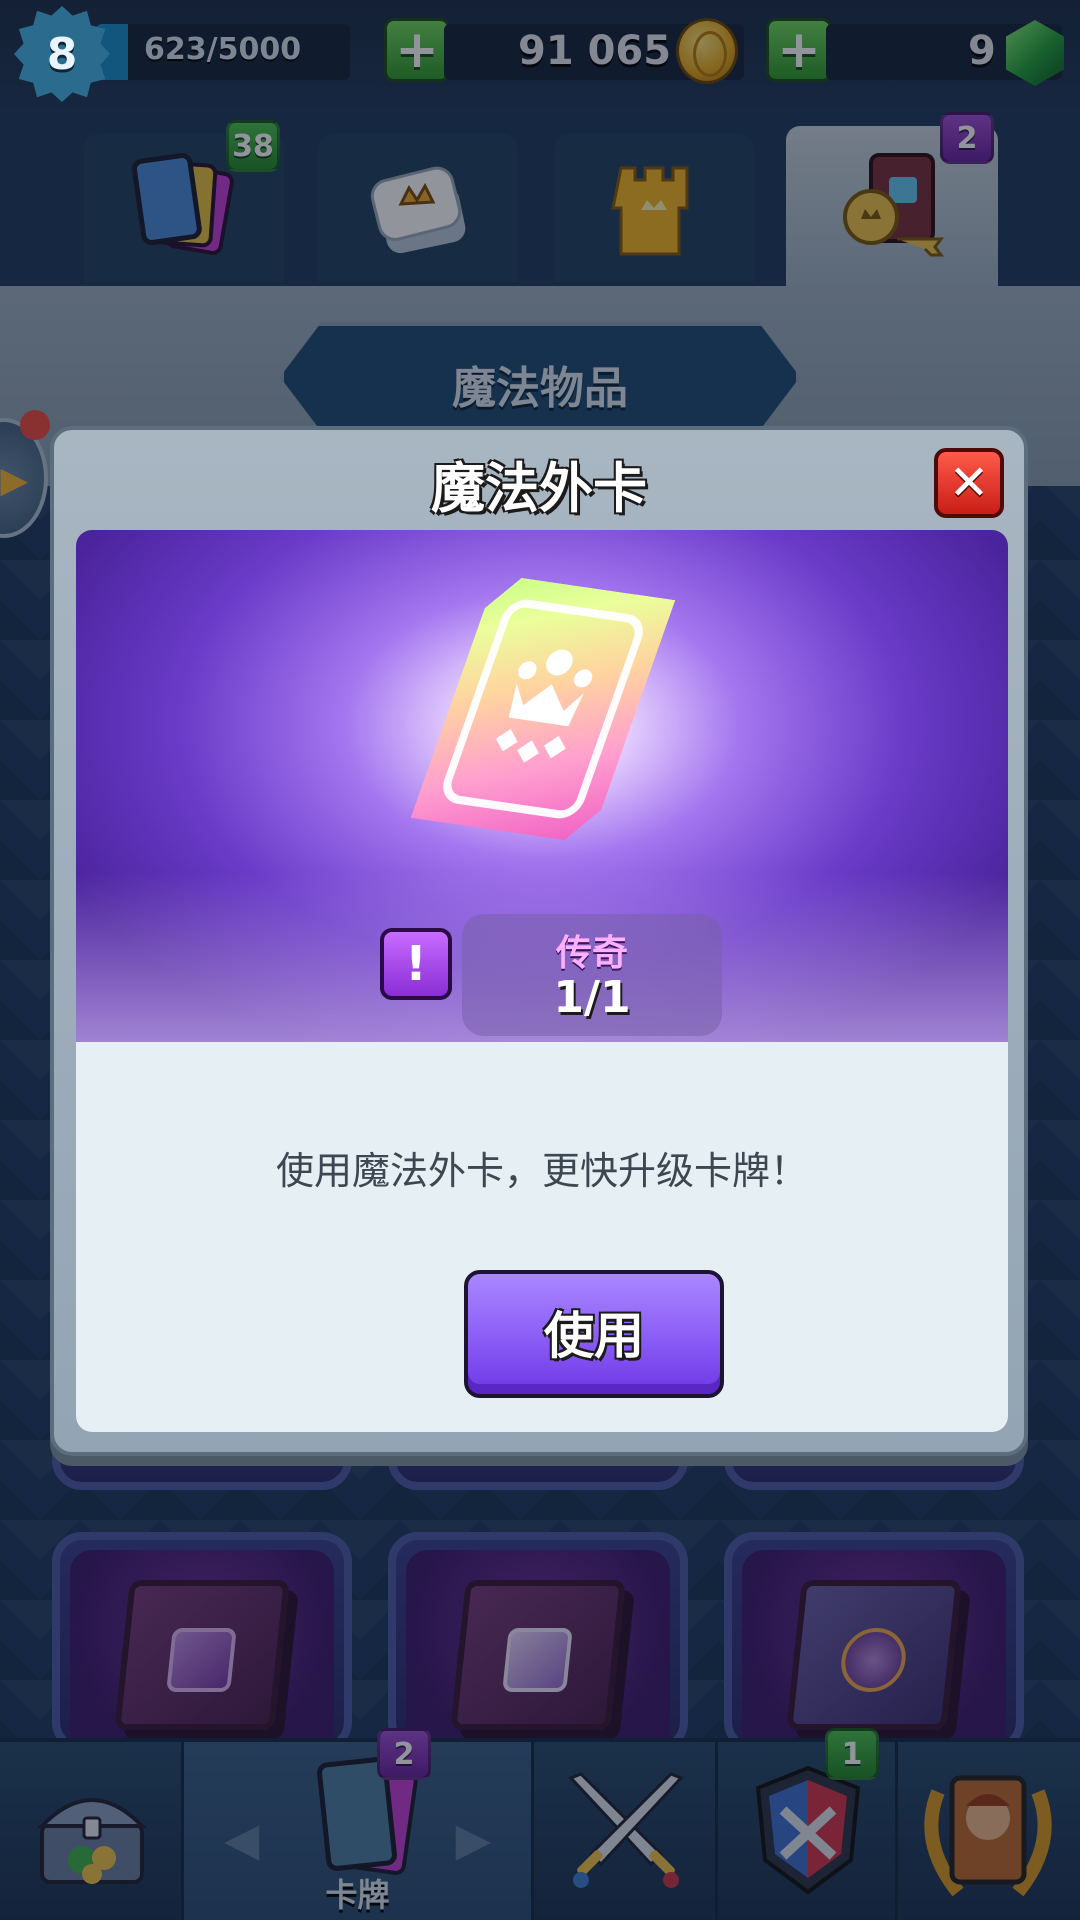 The width and height of the screenshot is (1080, 1920). I want to click on wild-card-icon, so click(543, 708).